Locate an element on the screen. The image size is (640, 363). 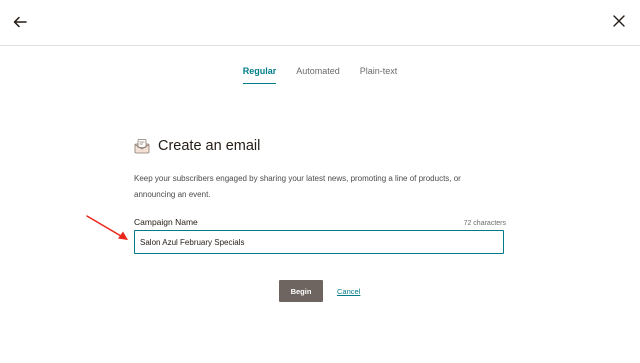
arrow-left-icon is located at coordinates (20, 22).